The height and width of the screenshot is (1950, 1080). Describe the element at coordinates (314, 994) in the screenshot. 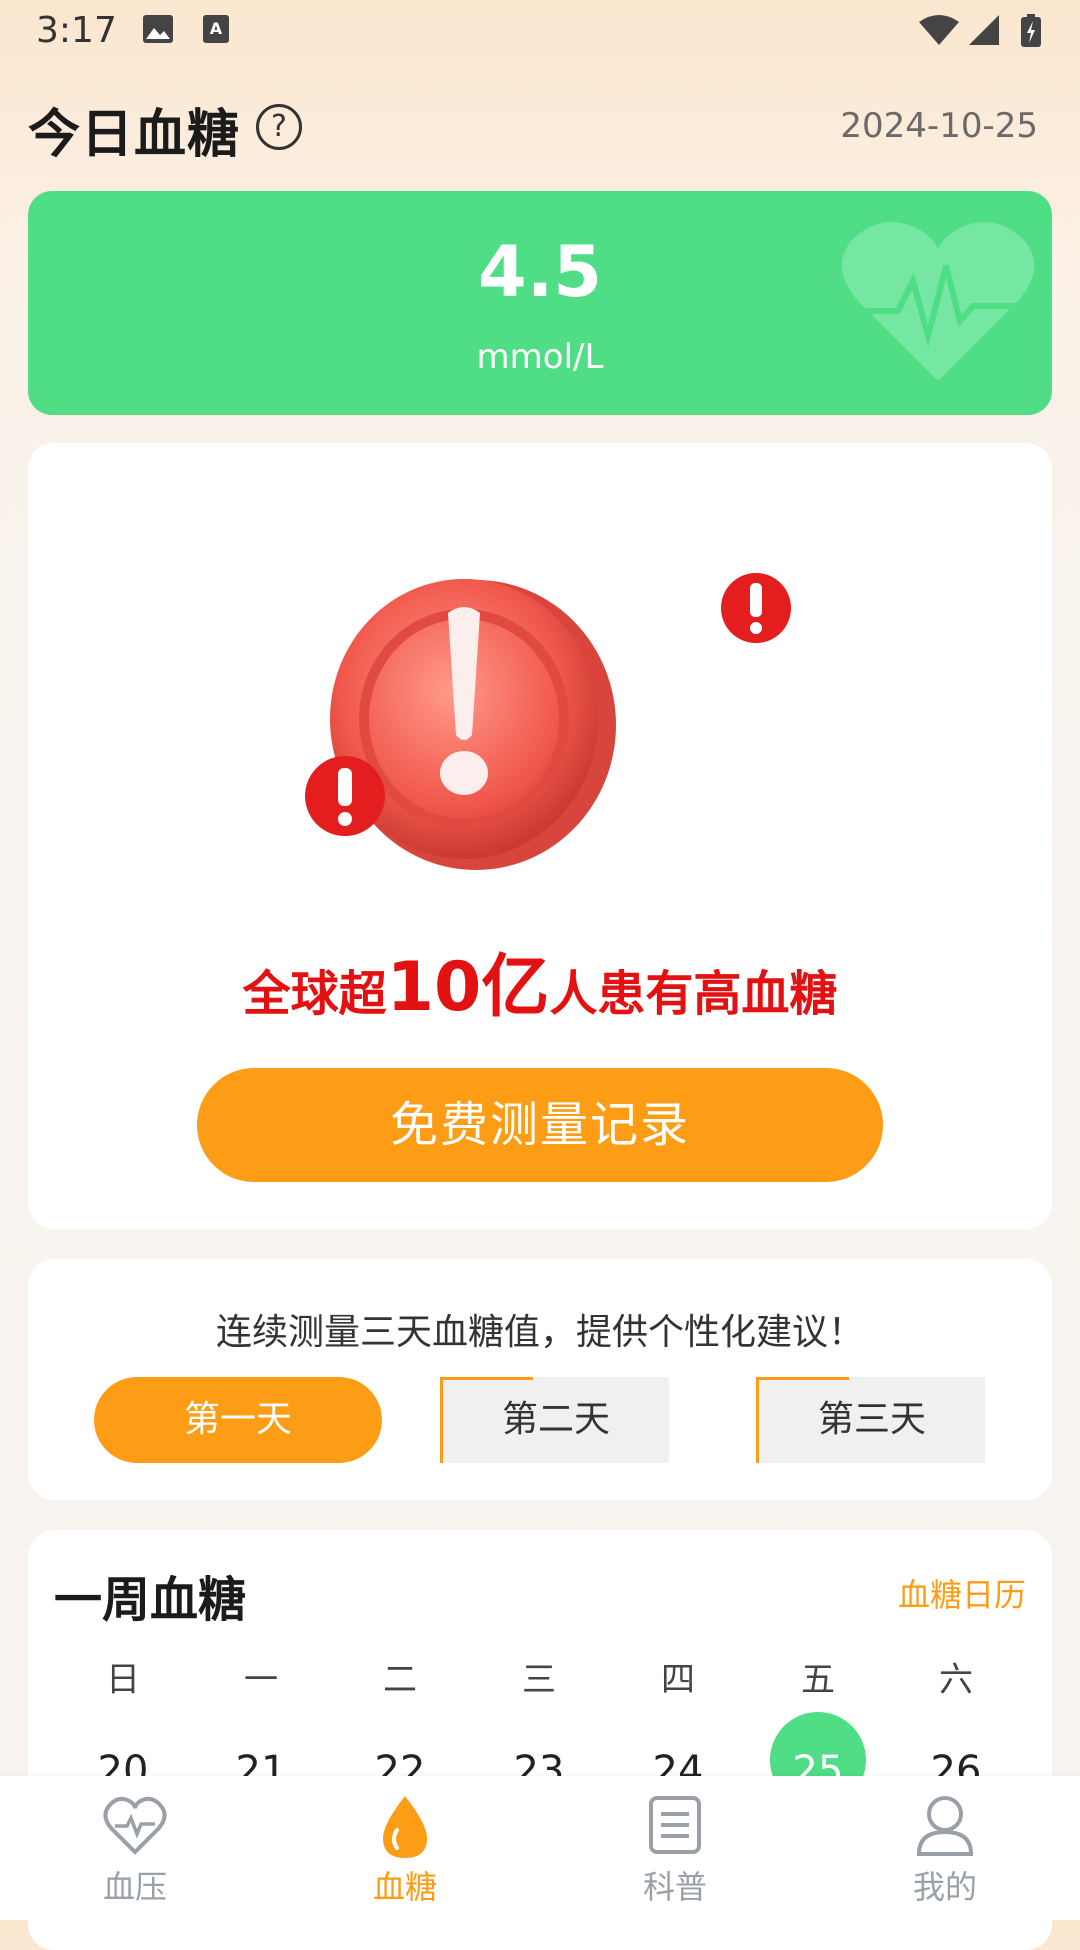

I see `headline-prefix: 全球超` at that location.